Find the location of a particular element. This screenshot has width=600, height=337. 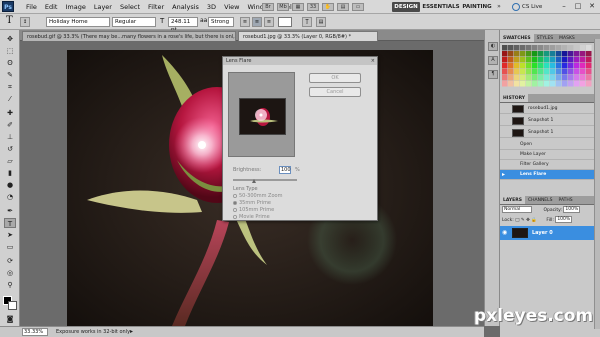

tab-history: HISTORY is located at coordinates (514, 98).